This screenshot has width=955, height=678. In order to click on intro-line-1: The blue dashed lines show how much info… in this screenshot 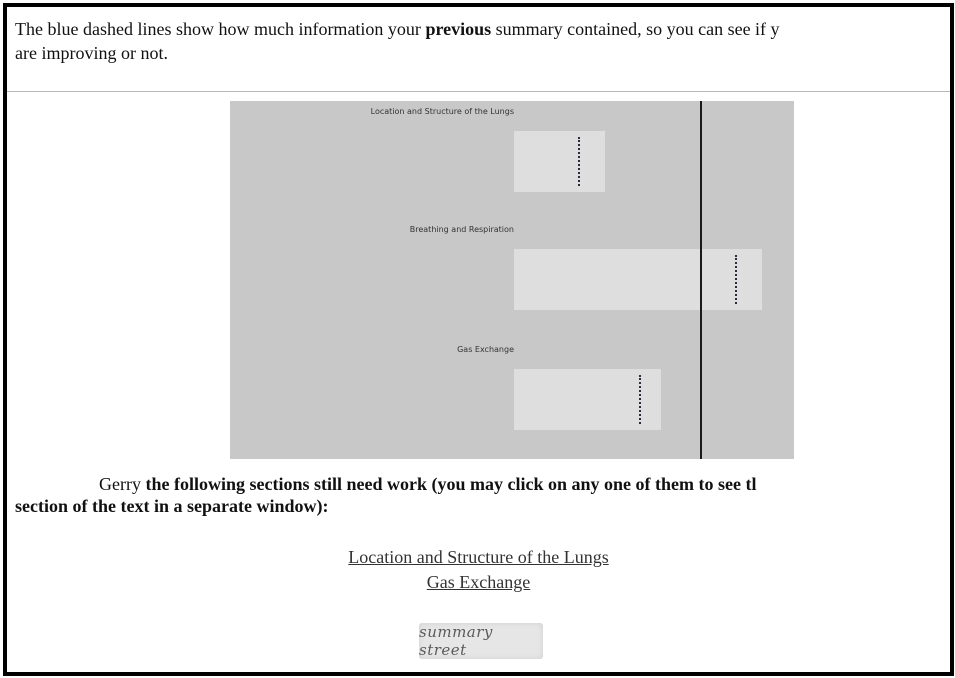, I will do `click(482, 29)`.